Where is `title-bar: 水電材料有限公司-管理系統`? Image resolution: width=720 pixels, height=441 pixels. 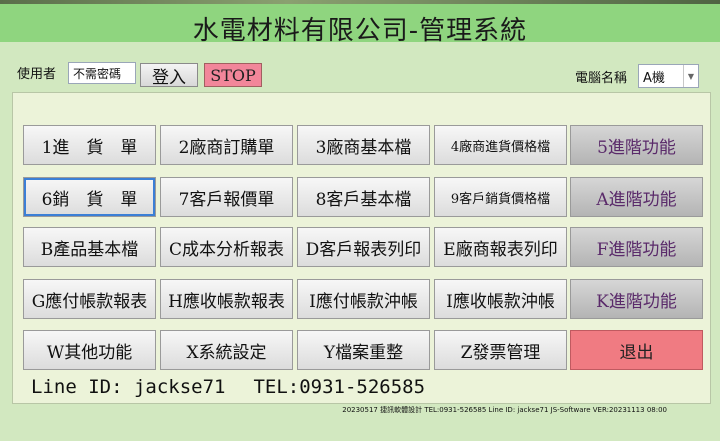 title-bar: 水電材料有限公司-管理系統 is located at coordinates (360, 25).